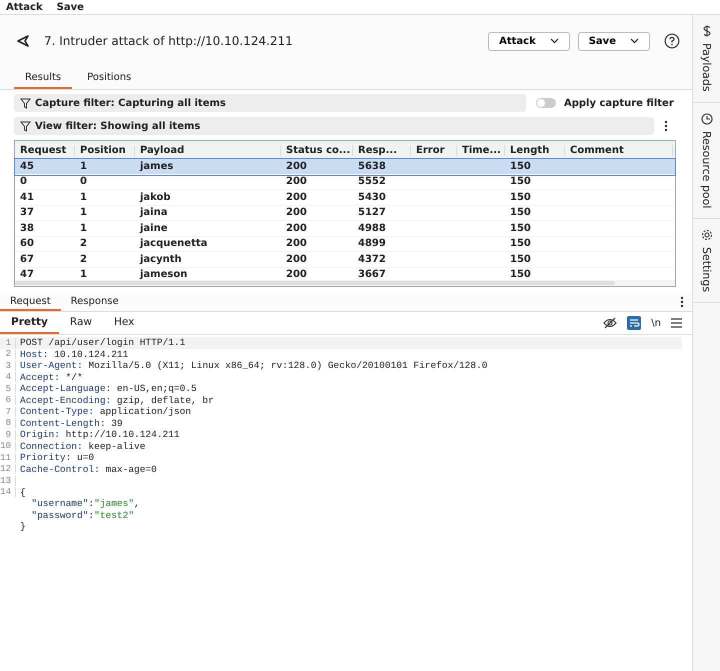 The width and height of the screenshot is (720, 671). I want to click on table-cell: 4372, so click(372, 259).